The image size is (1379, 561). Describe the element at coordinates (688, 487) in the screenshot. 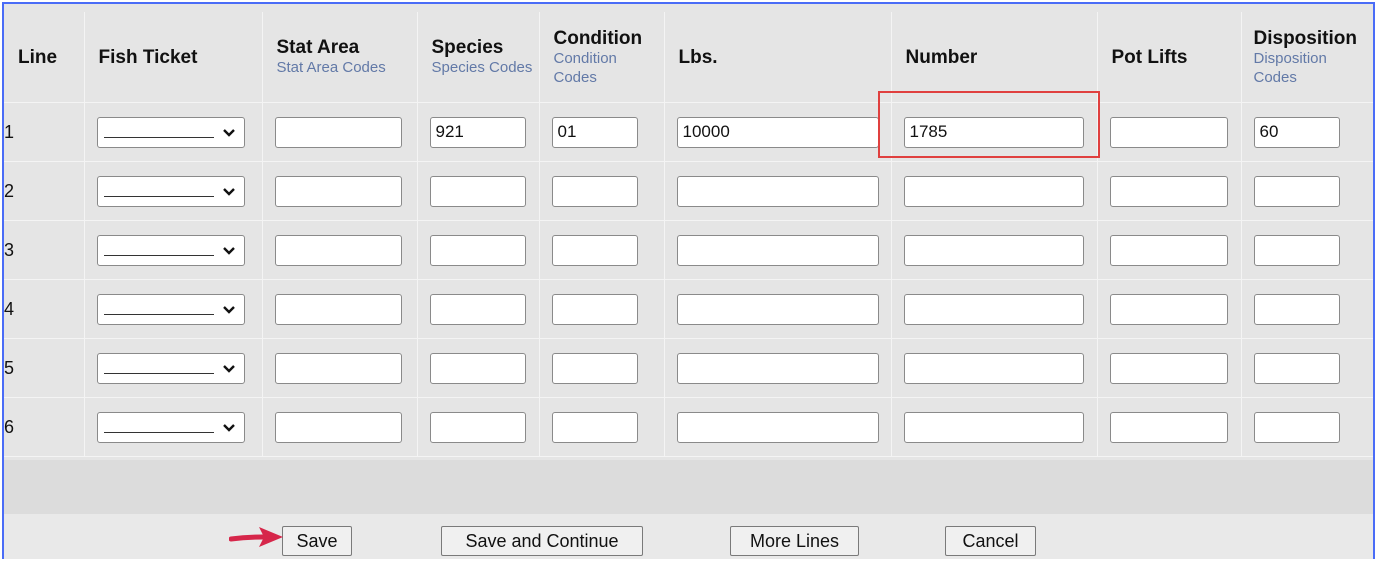

I see `spacer-band` at that location.